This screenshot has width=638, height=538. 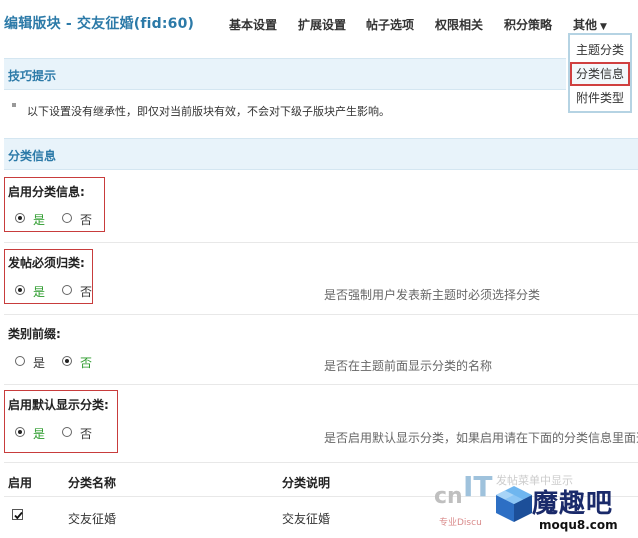 What do you see at coordinates (578, 525) in the screenshot?
I see `watermark-url: moqu8.com` at bounding box center [578, 525].